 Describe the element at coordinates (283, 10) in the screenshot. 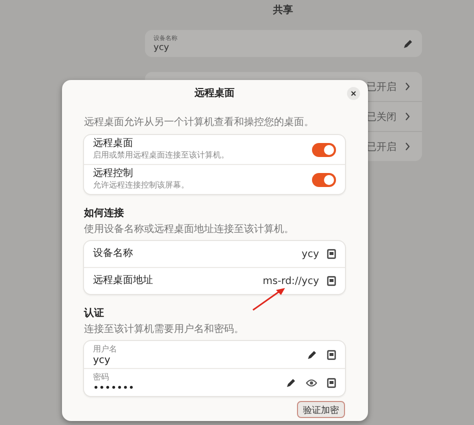

I see `page-title: 共享` at that location.